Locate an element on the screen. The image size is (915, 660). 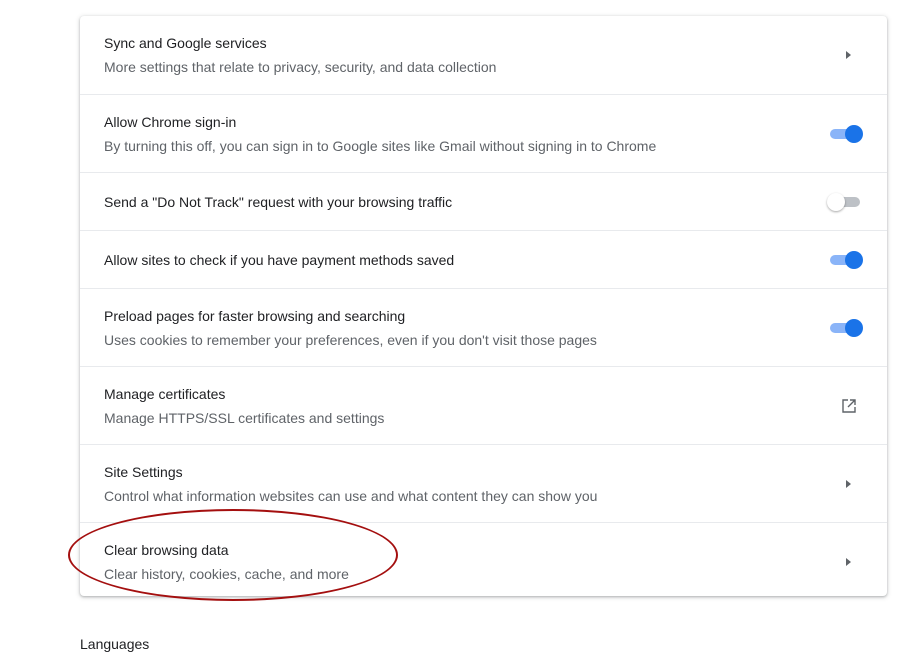
row-subtitle: Clear history, cookies, cache, and more is located at coordinates (226, 573).